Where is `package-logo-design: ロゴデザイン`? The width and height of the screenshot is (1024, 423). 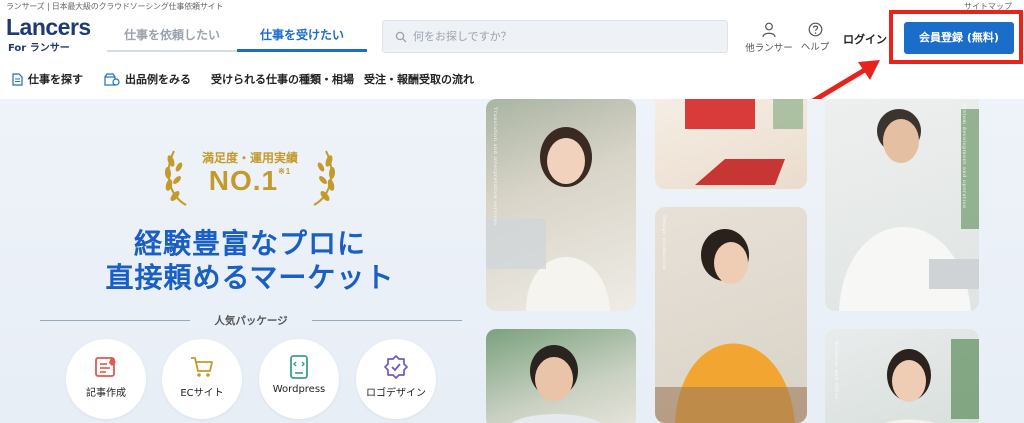 package-logo-design: ロゴデザイン is located at coordinates (396, 379).